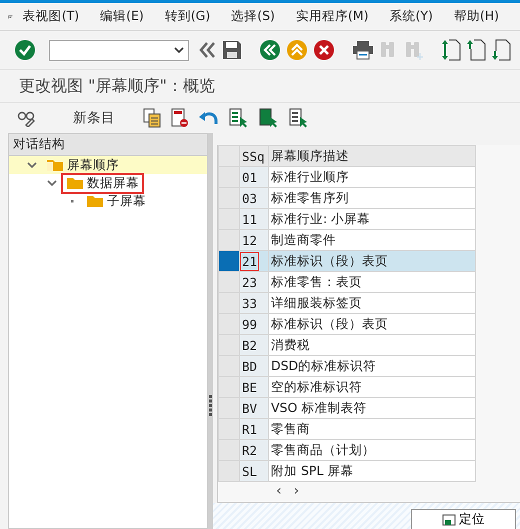 The width and height of the screenshot is (520, 529). I want to click on cancel-icon, so click(324, 50).